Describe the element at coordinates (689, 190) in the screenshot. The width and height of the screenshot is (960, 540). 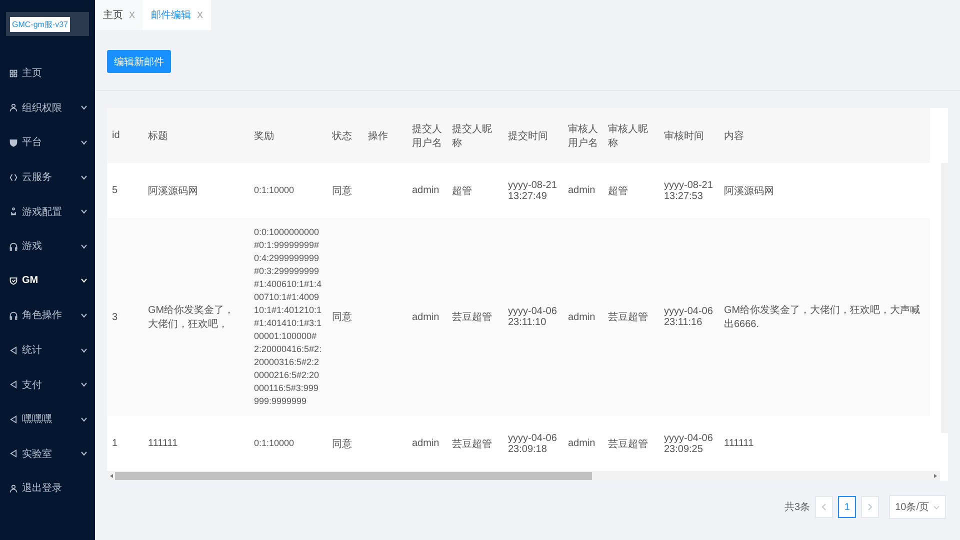
I see `table-cell: yyyy-08-21 13:27:53` at that location.